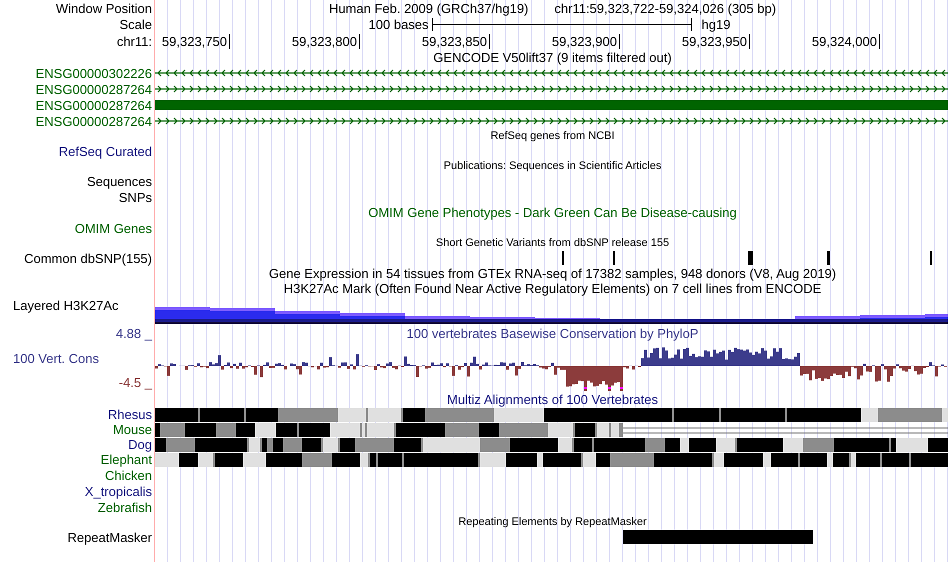 The height and width of the screenshot is (562, 950). What do you see at coordinates (552, 57) in the screenshot?
I see `track-caption: GENCODE V50lift37 (9 items filtered out)` at bounding box center [552, 57].